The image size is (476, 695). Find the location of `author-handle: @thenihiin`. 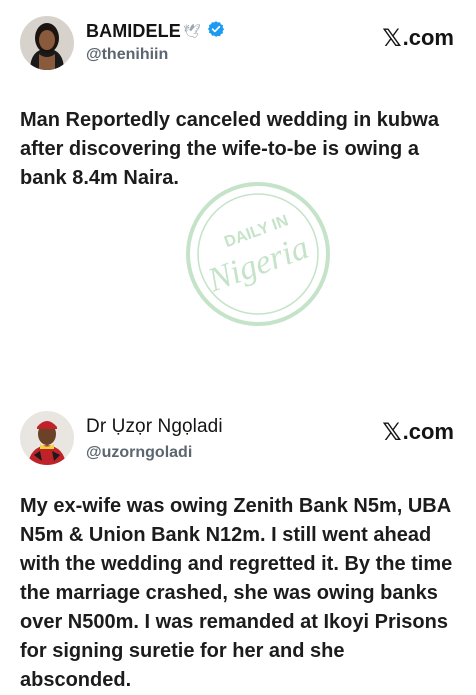

author-handle: @thenihiin is located at coordinates (127, 55).